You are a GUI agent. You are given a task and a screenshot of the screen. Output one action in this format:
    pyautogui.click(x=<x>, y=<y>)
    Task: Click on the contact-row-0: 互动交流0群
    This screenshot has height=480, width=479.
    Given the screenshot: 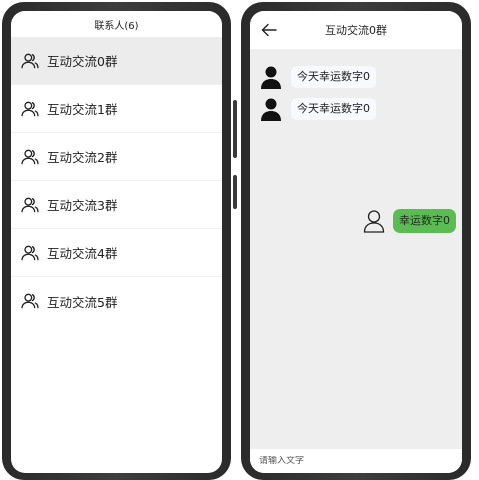 What is the action you would take?
    pyautogui.click(x=116, y=61)
    